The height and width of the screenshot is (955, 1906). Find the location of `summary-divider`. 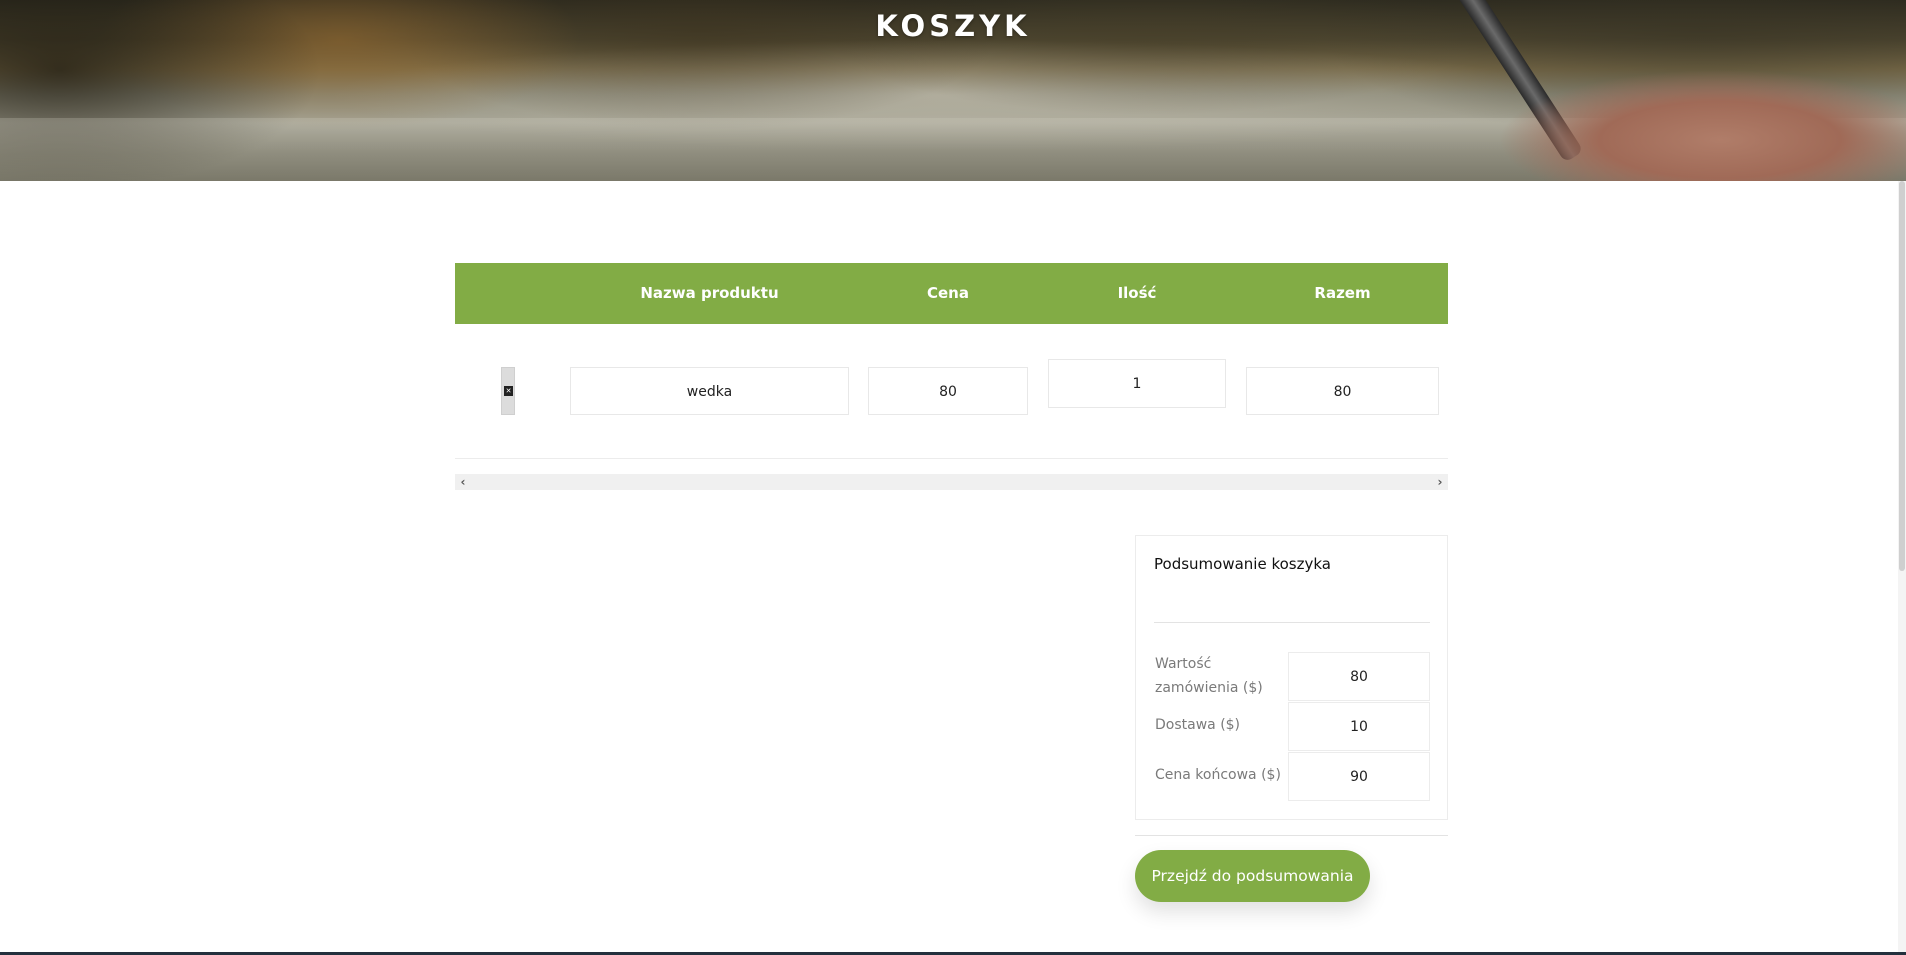

summary-divider is located at coordinates (1292, 622).